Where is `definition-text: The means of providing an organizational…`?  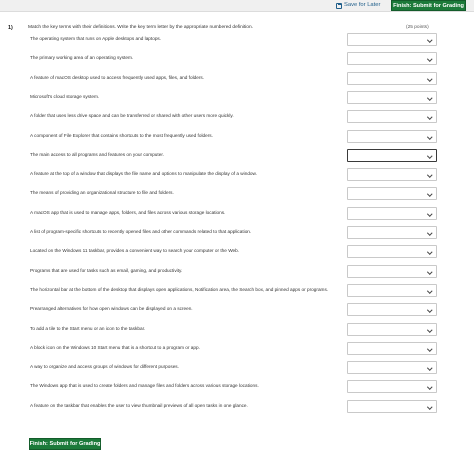 definition-text: The means of providing an organizational… is located at coordinates (102, 193).